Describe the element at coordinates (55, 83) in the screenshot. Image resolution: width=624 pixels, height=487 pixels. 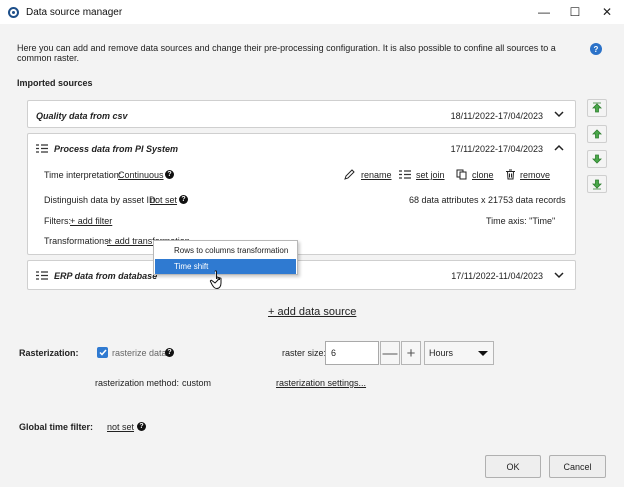
I see `imported-sources-label: Imported sources` at that location.